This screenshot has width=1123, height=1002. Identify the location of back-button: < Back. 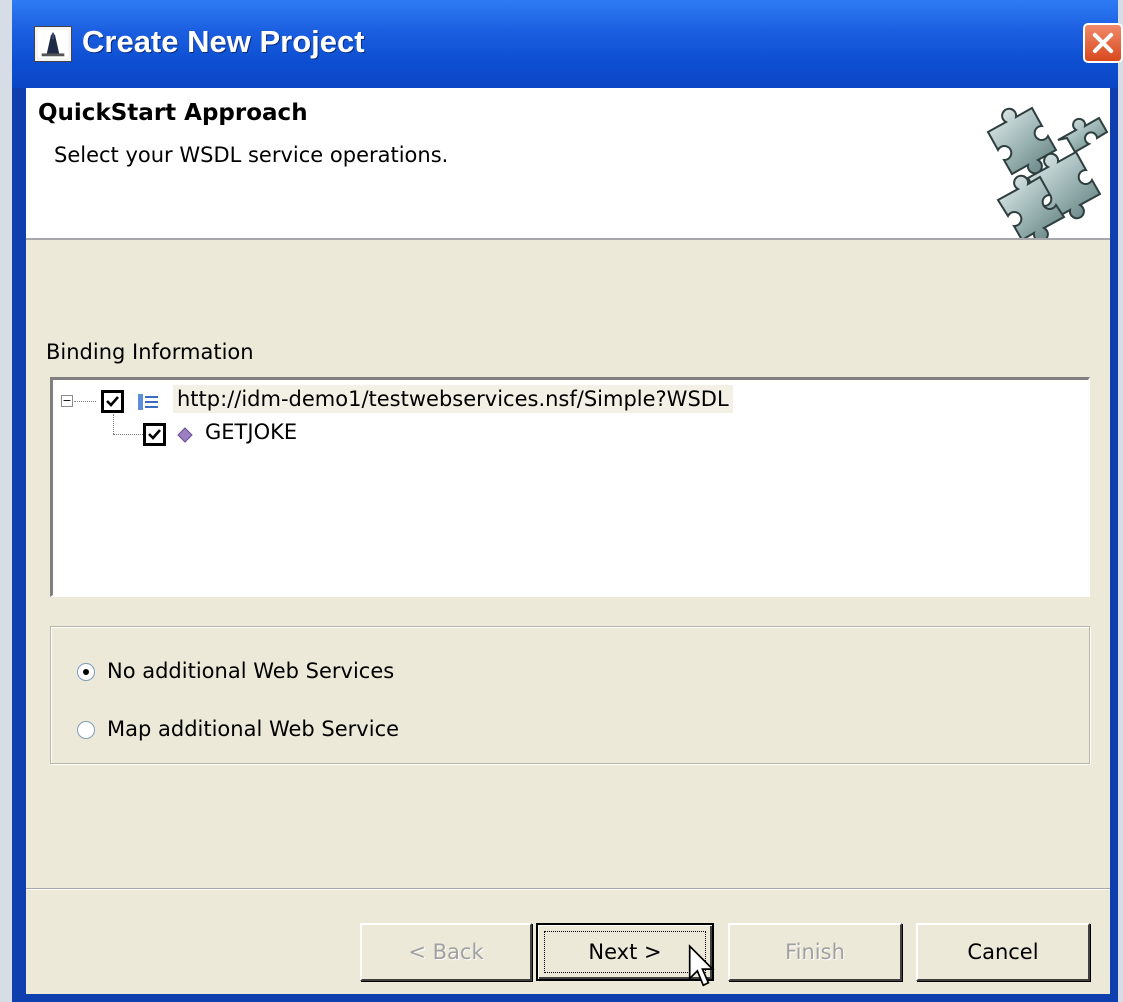
(446, 952).